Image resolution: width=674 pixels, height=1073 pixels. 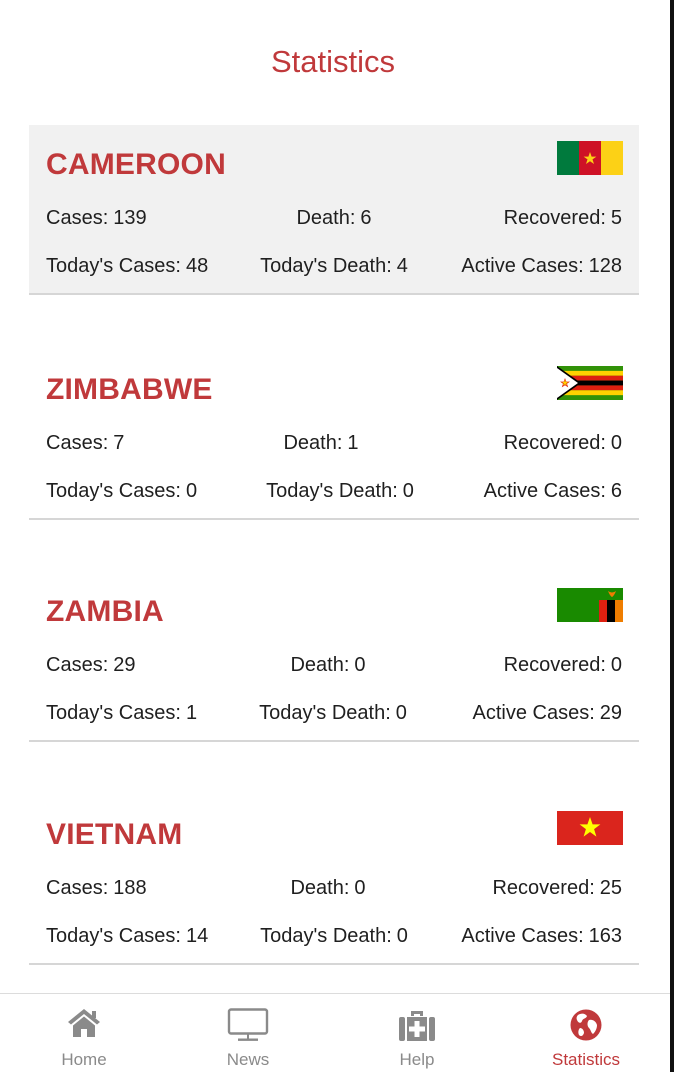 I want to click on nav-label: Home, so click(x=84, y=1059).